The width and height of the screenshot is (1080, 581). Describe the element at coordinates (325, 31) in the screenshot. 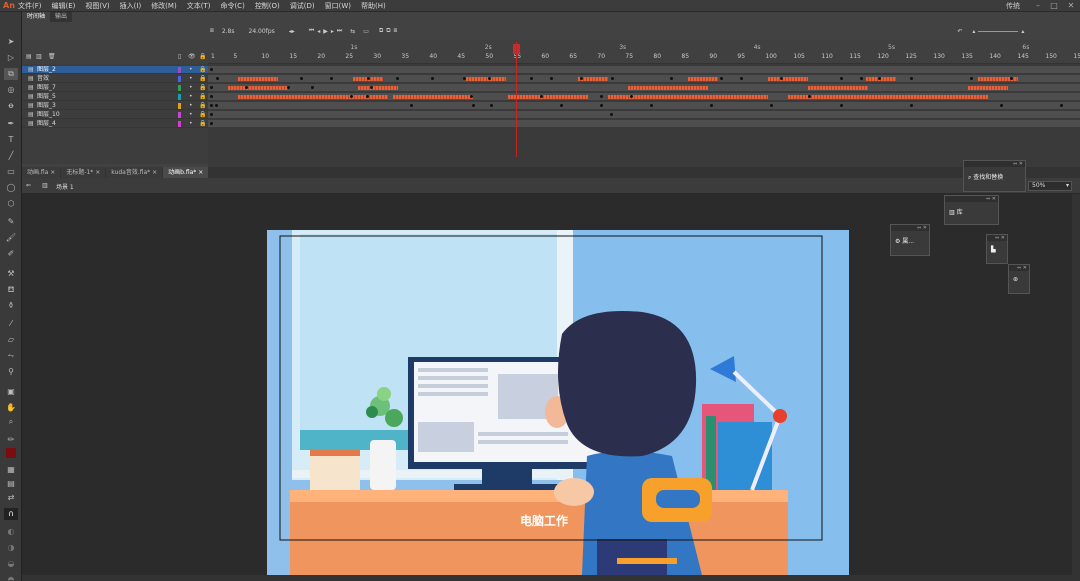

I see `play-icon: ▶` at that location.